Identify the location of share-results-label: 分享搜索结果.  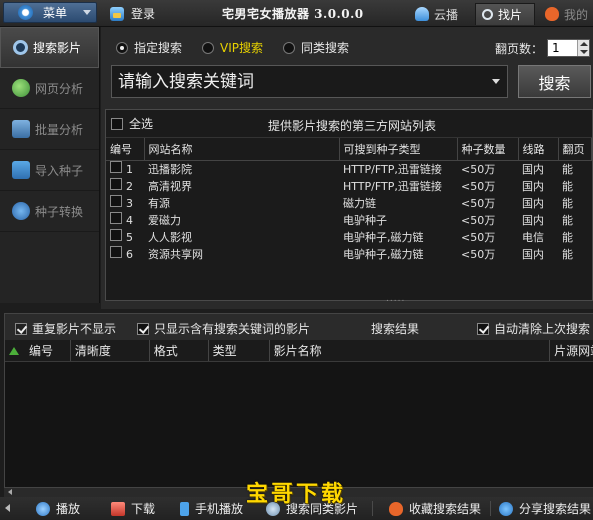
(555, 509).